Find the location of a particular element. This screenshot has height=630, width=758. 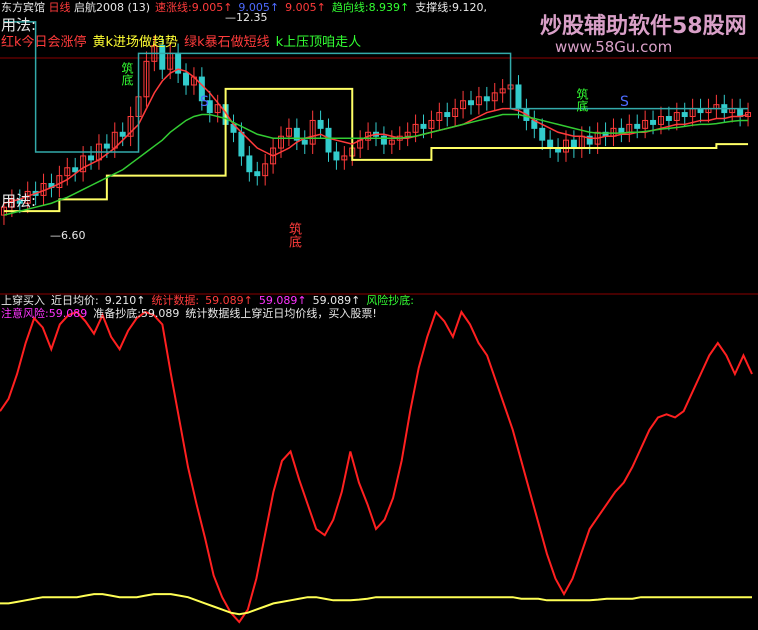

stock-name: 东方宾馆 日线 启航2008 (13) is located at coordinates (76, 7).